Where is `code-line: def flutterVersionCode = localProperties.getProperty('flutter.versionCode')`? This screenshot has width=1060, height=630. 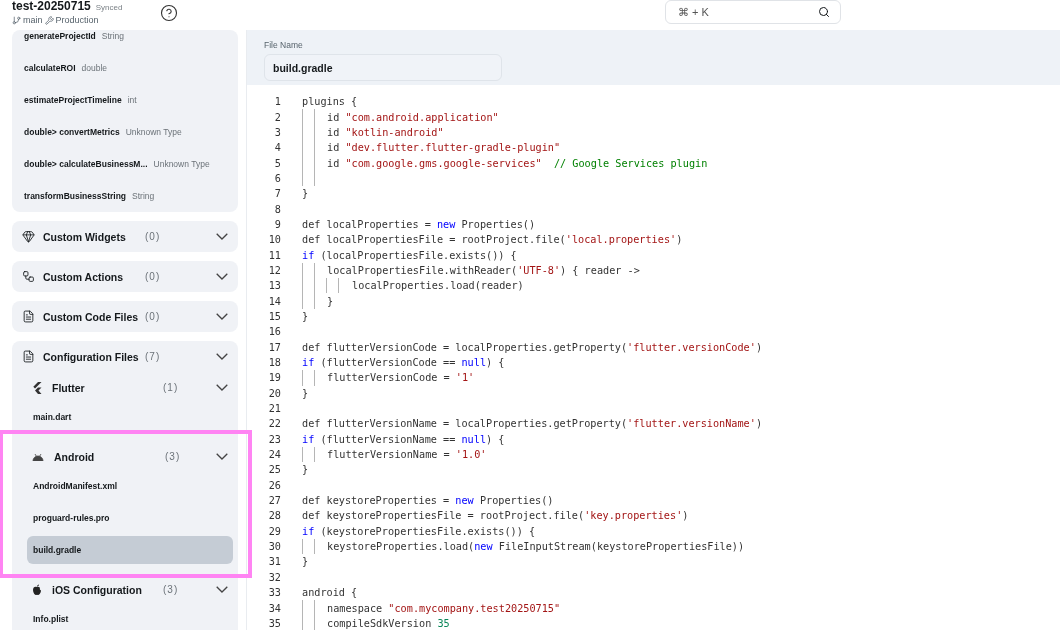
code-line: def flutterVersionCode = localProperties.getProperty('flutter.versionCode') is located at coordinates (532, 347).